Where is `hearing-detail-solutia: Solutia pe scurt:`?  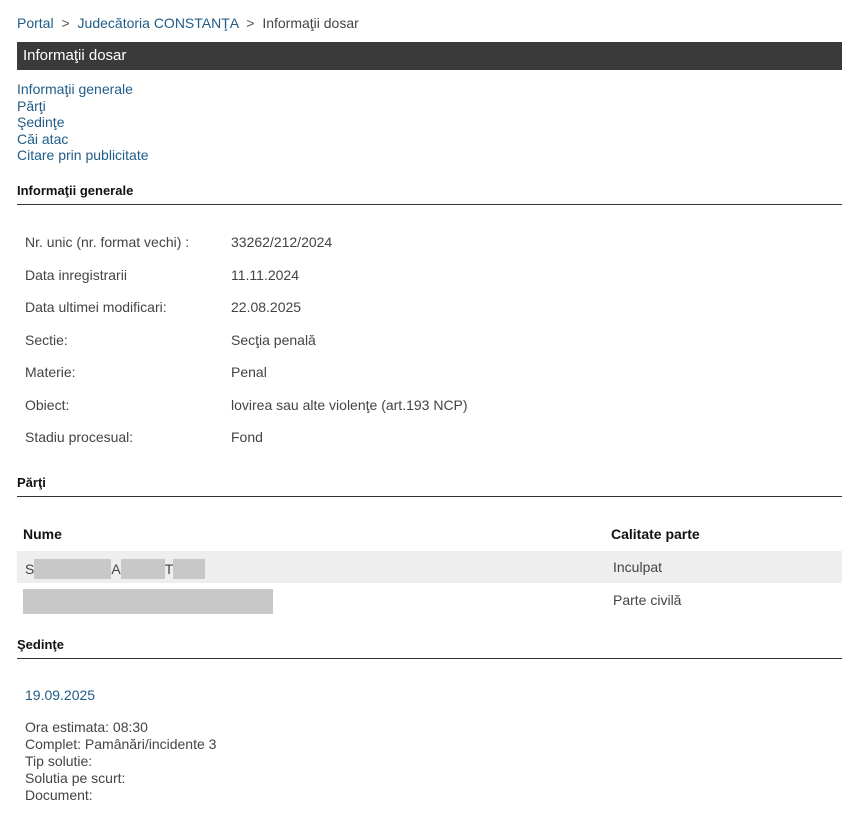 hearing-detail-solutia: Solutia pe scurt: is located at coordinates (75, 778).